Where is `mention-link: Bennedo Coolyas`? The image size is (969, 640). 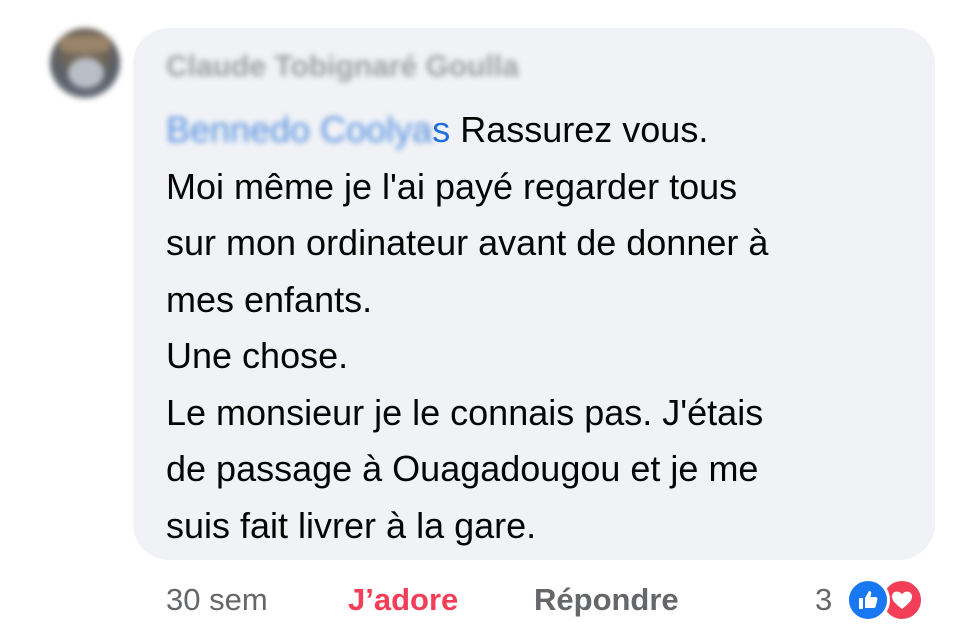
mention-link: Bennedo Coolyas is located at coordinates (308, 129).